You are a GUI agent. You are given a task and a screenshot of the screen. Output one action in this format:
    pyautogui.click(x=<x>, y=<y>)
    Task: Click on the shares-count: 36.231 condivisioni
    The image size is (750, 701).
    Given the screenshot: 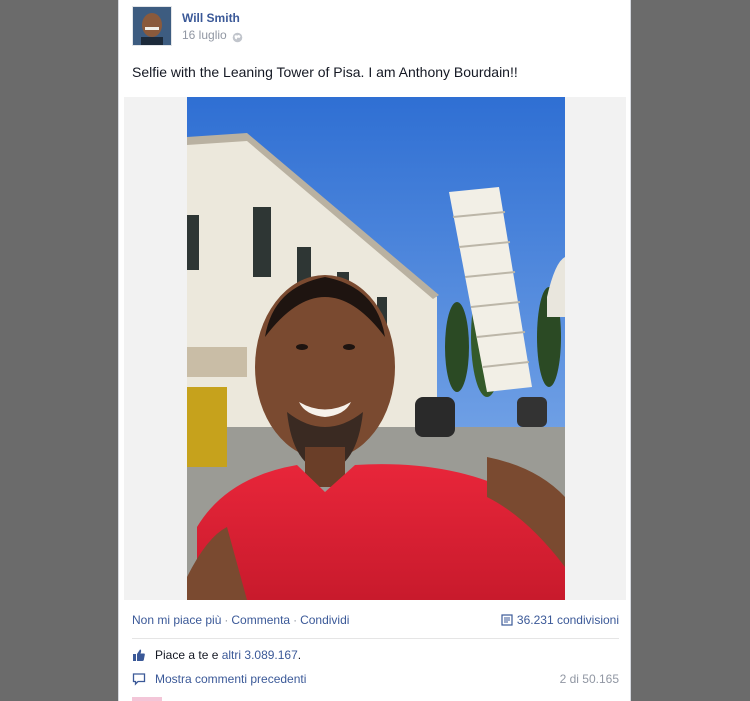 What is the action you would take?
    pyautogui.click(x=560, y=620)
    